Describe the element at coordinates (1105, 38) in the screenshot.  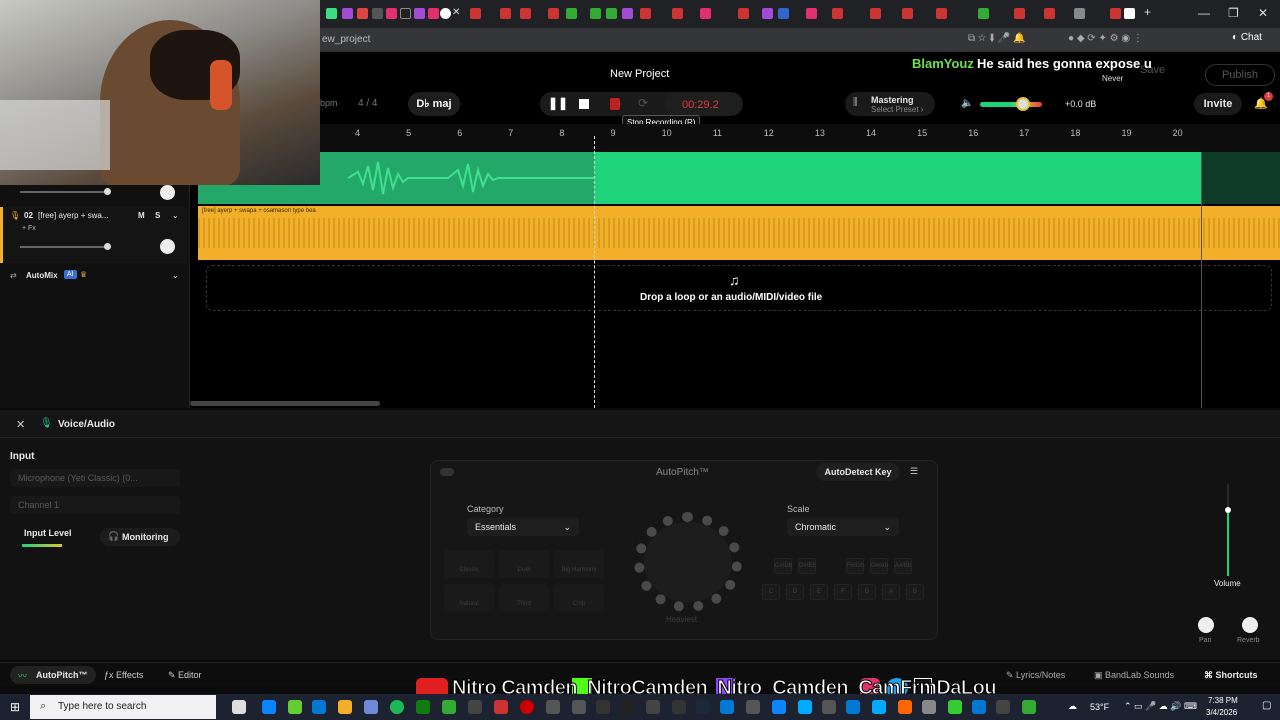
I see `toolbar-icons: ● ◆ ⟳ ✦ ⚙ ◉ ⋮` at that location.